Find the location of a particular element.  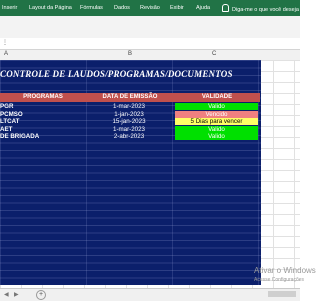

scroll-right-icon: ▶ is located at coordinates (16, 294).